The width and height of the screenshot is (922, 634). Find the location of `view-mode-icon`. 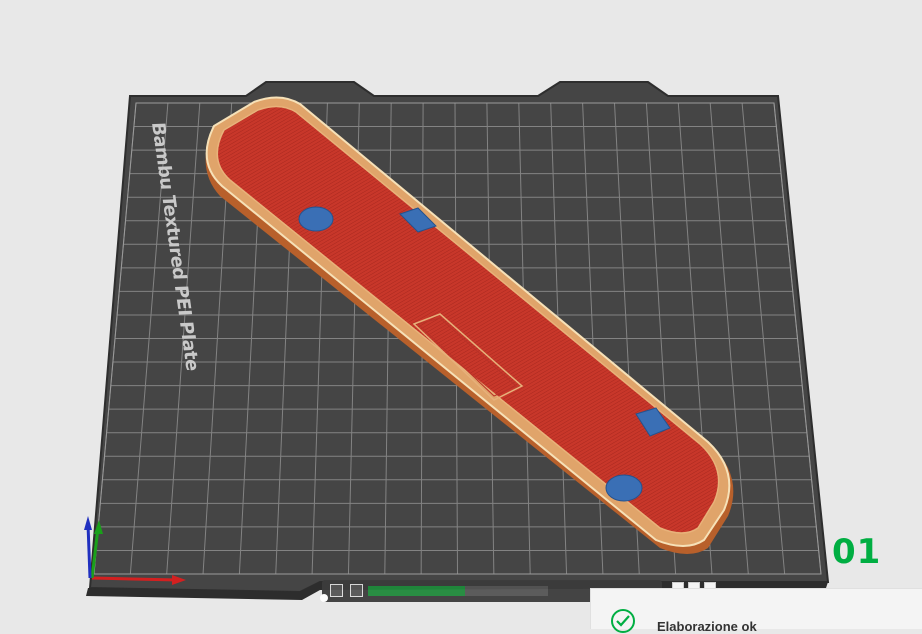

view-mode-icon is located at coordinates (356, 590).